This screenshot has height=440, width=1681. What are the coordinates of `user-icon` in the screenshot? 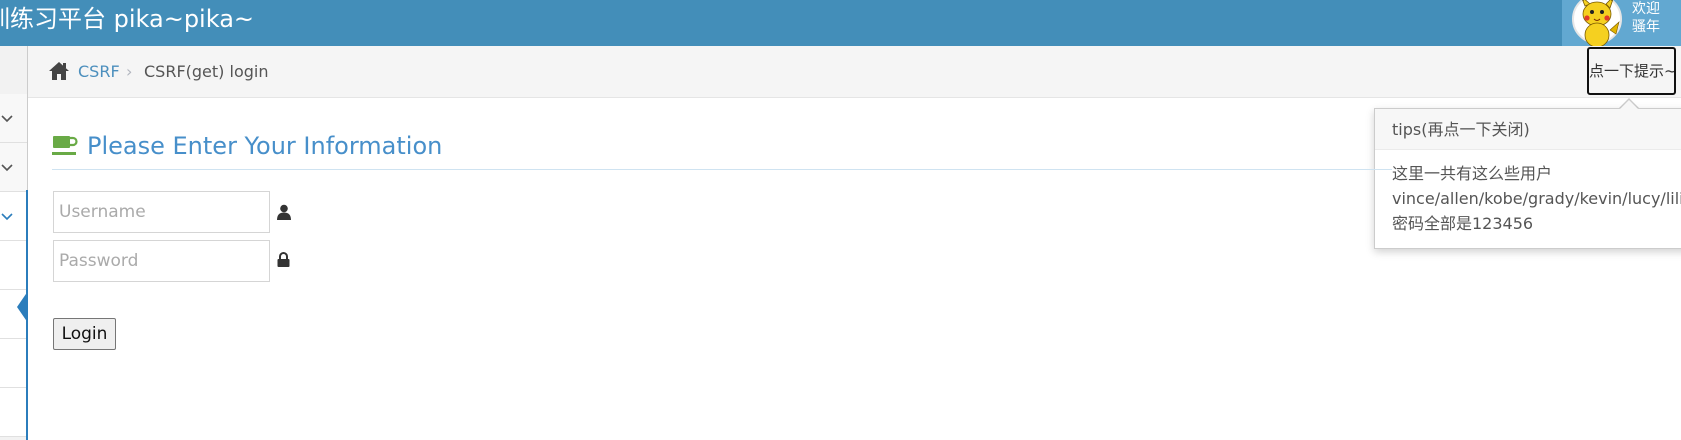 It's located at (284, 212).